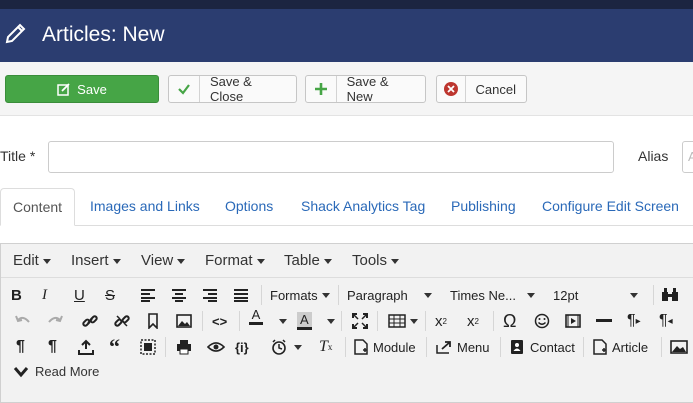 This screenshot has height=403, width=693. Describe the element at coordinates (32, 260) in the screenshot. I see `menu-edit: Edit` at that location.